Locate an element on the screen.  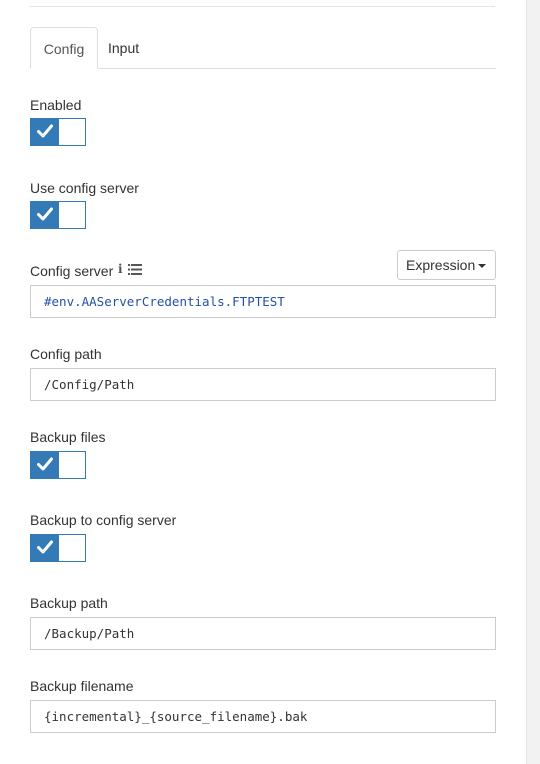
backup-files-label: Backup files is located at coordinates (68, 437).